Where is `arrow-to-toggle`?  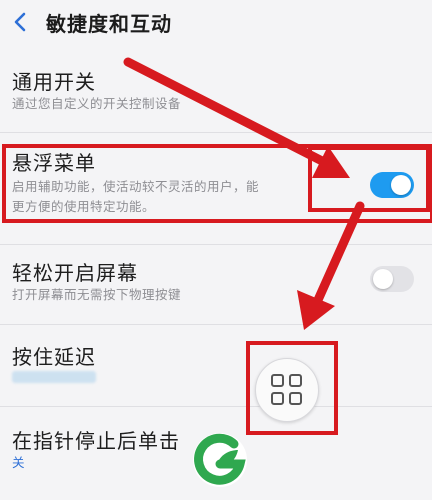
arrow-to-toggle is located at coordinates (236, 117).